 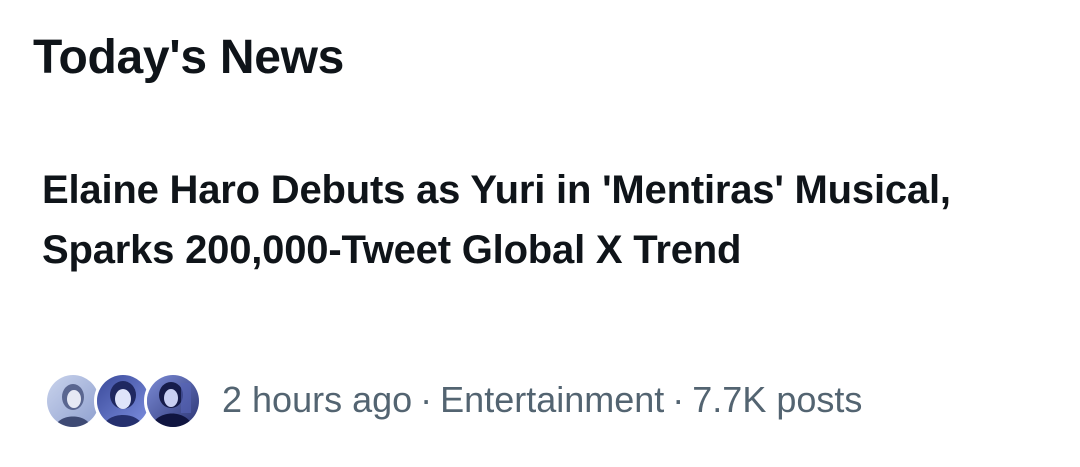 I want to click on news-meta-row: 2 hours ago · Entertainment · 7.7K posts, so click(x=453, y=400).